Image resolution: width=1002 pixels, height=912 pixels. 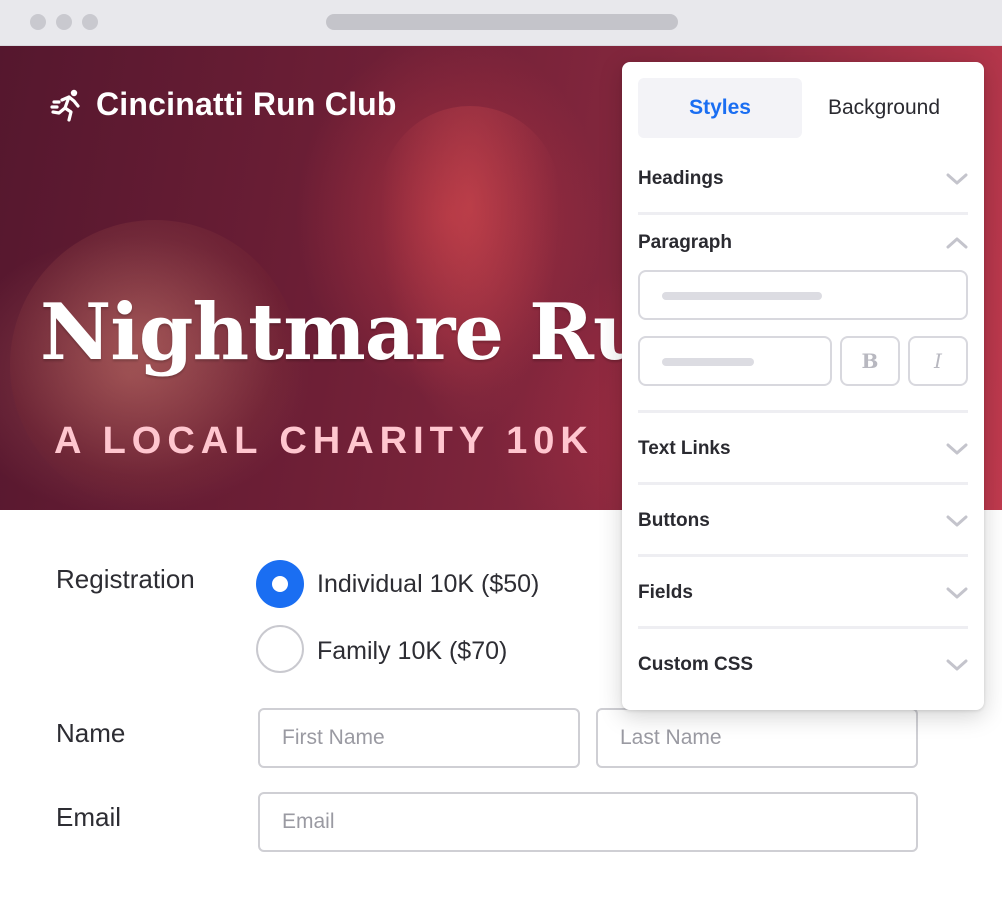 I want to click on section-headings: Headings, so click(x=803, y=179).